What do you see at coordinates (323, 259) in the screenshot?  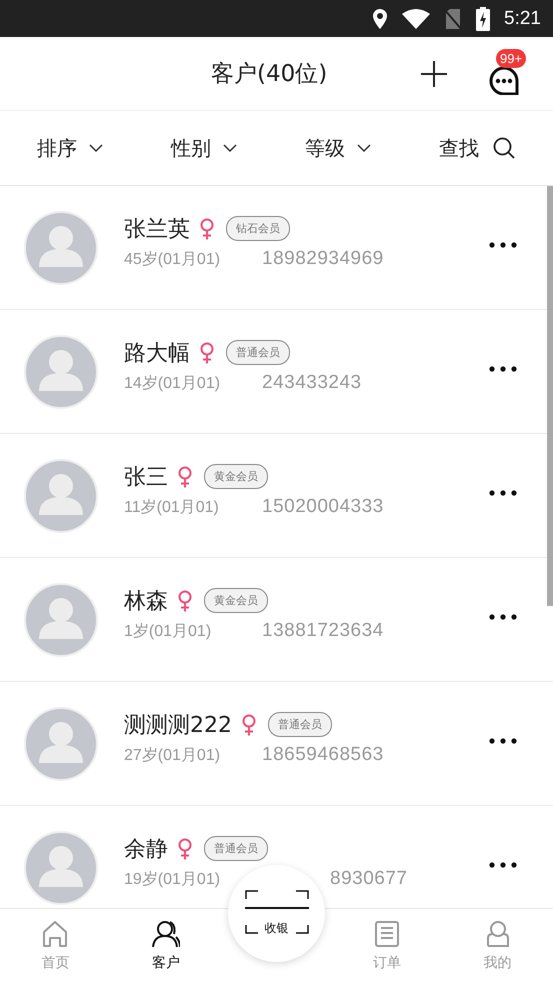 I see `phone-number: 18982934969` at bounding box center [323, 259].